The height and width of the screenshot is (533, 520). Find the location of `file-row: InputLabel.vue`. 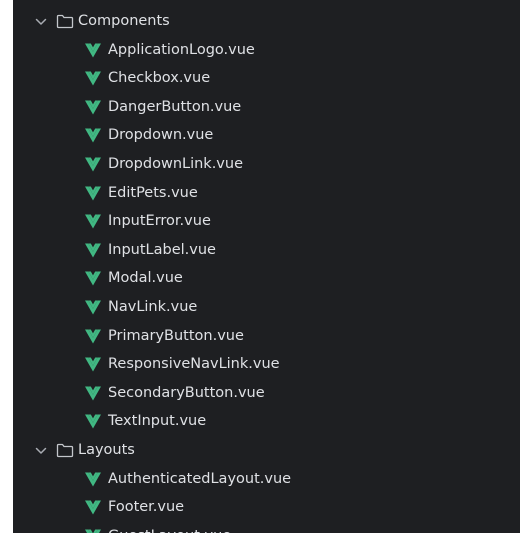

file-row: InputLabel.vue is located at coordinates (266, 250).